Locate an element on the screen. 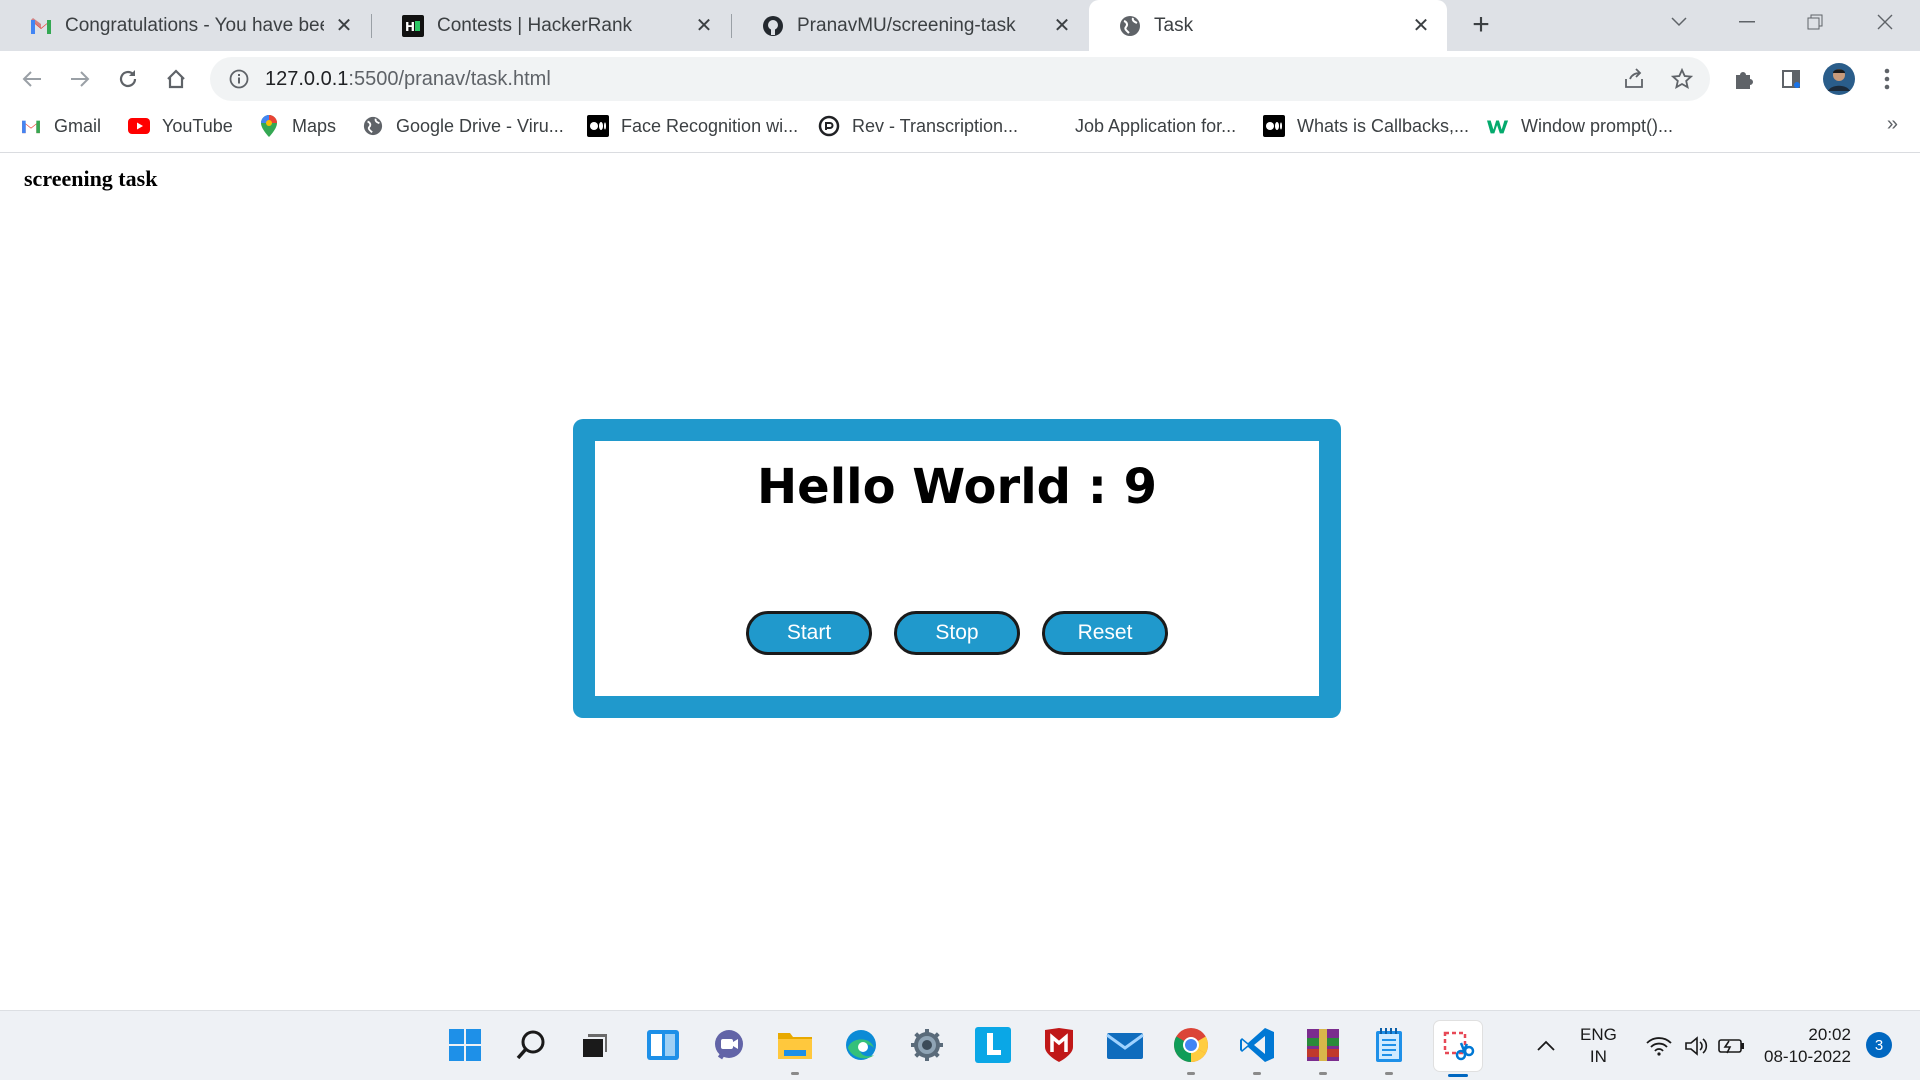  learning-app-icon is located at coordinates (993, 1045).